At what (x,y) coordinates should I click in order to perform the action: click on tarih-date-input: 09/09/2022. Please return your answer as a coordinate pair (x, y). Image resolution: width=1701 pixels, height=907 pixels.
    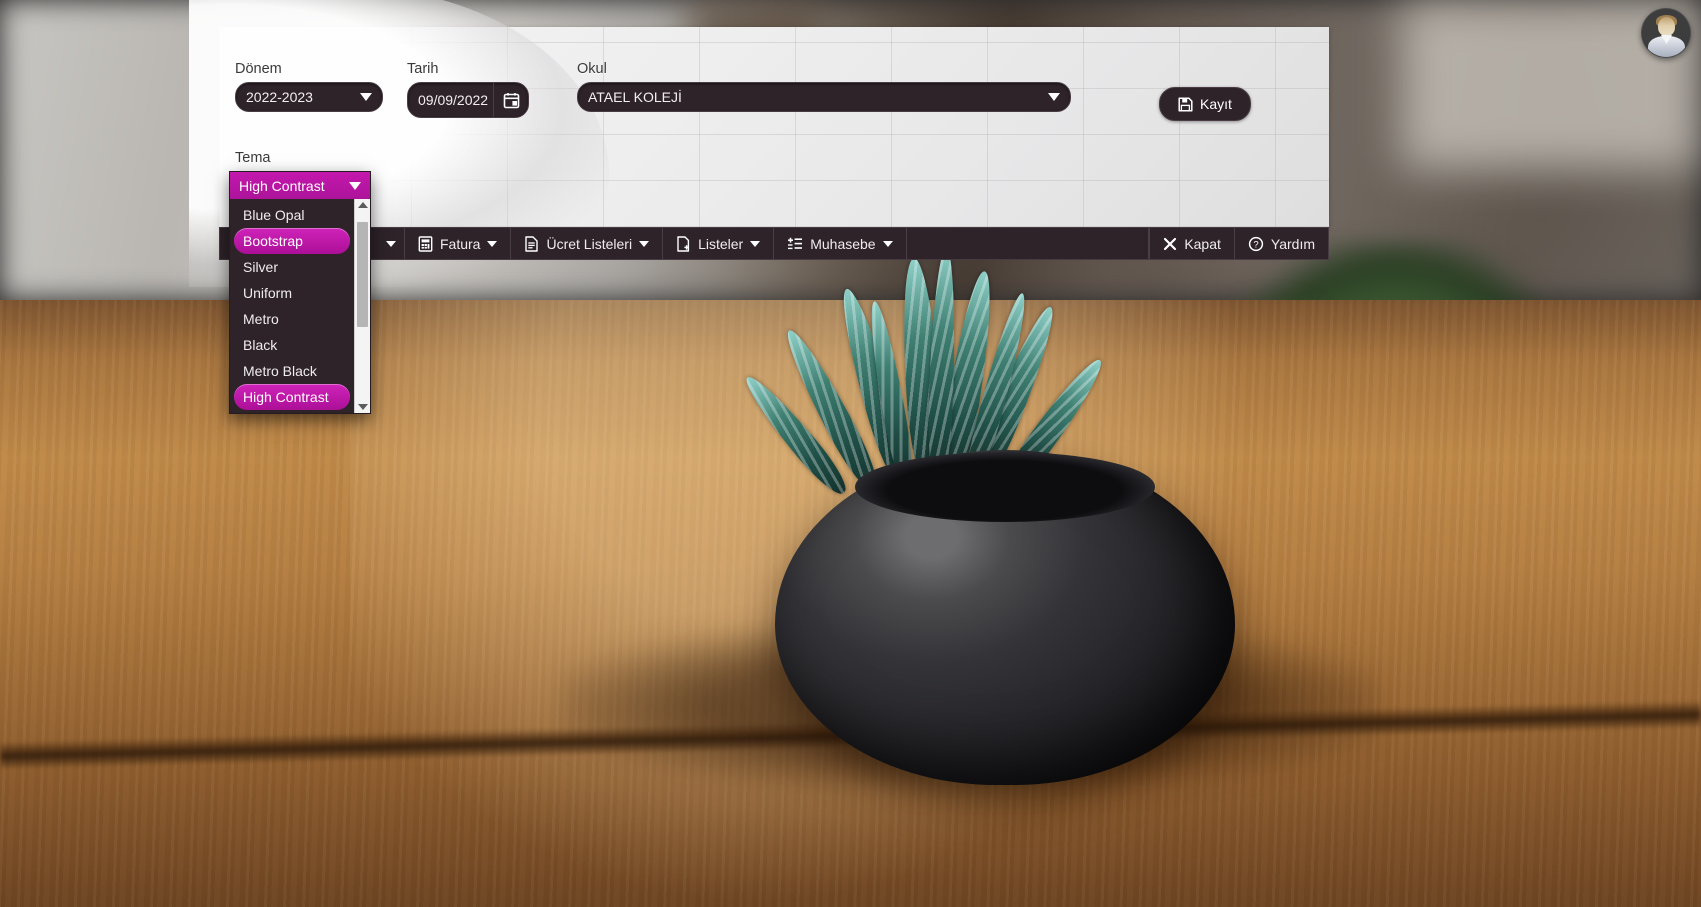
    Looking at the image, I should click on (468, 100).